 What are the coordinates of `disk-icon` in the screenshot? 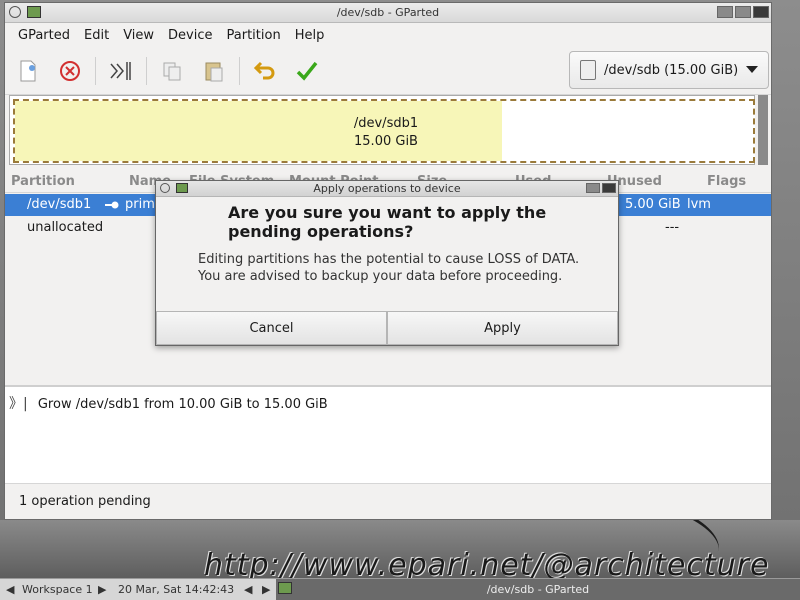 It's located at (588, 70).